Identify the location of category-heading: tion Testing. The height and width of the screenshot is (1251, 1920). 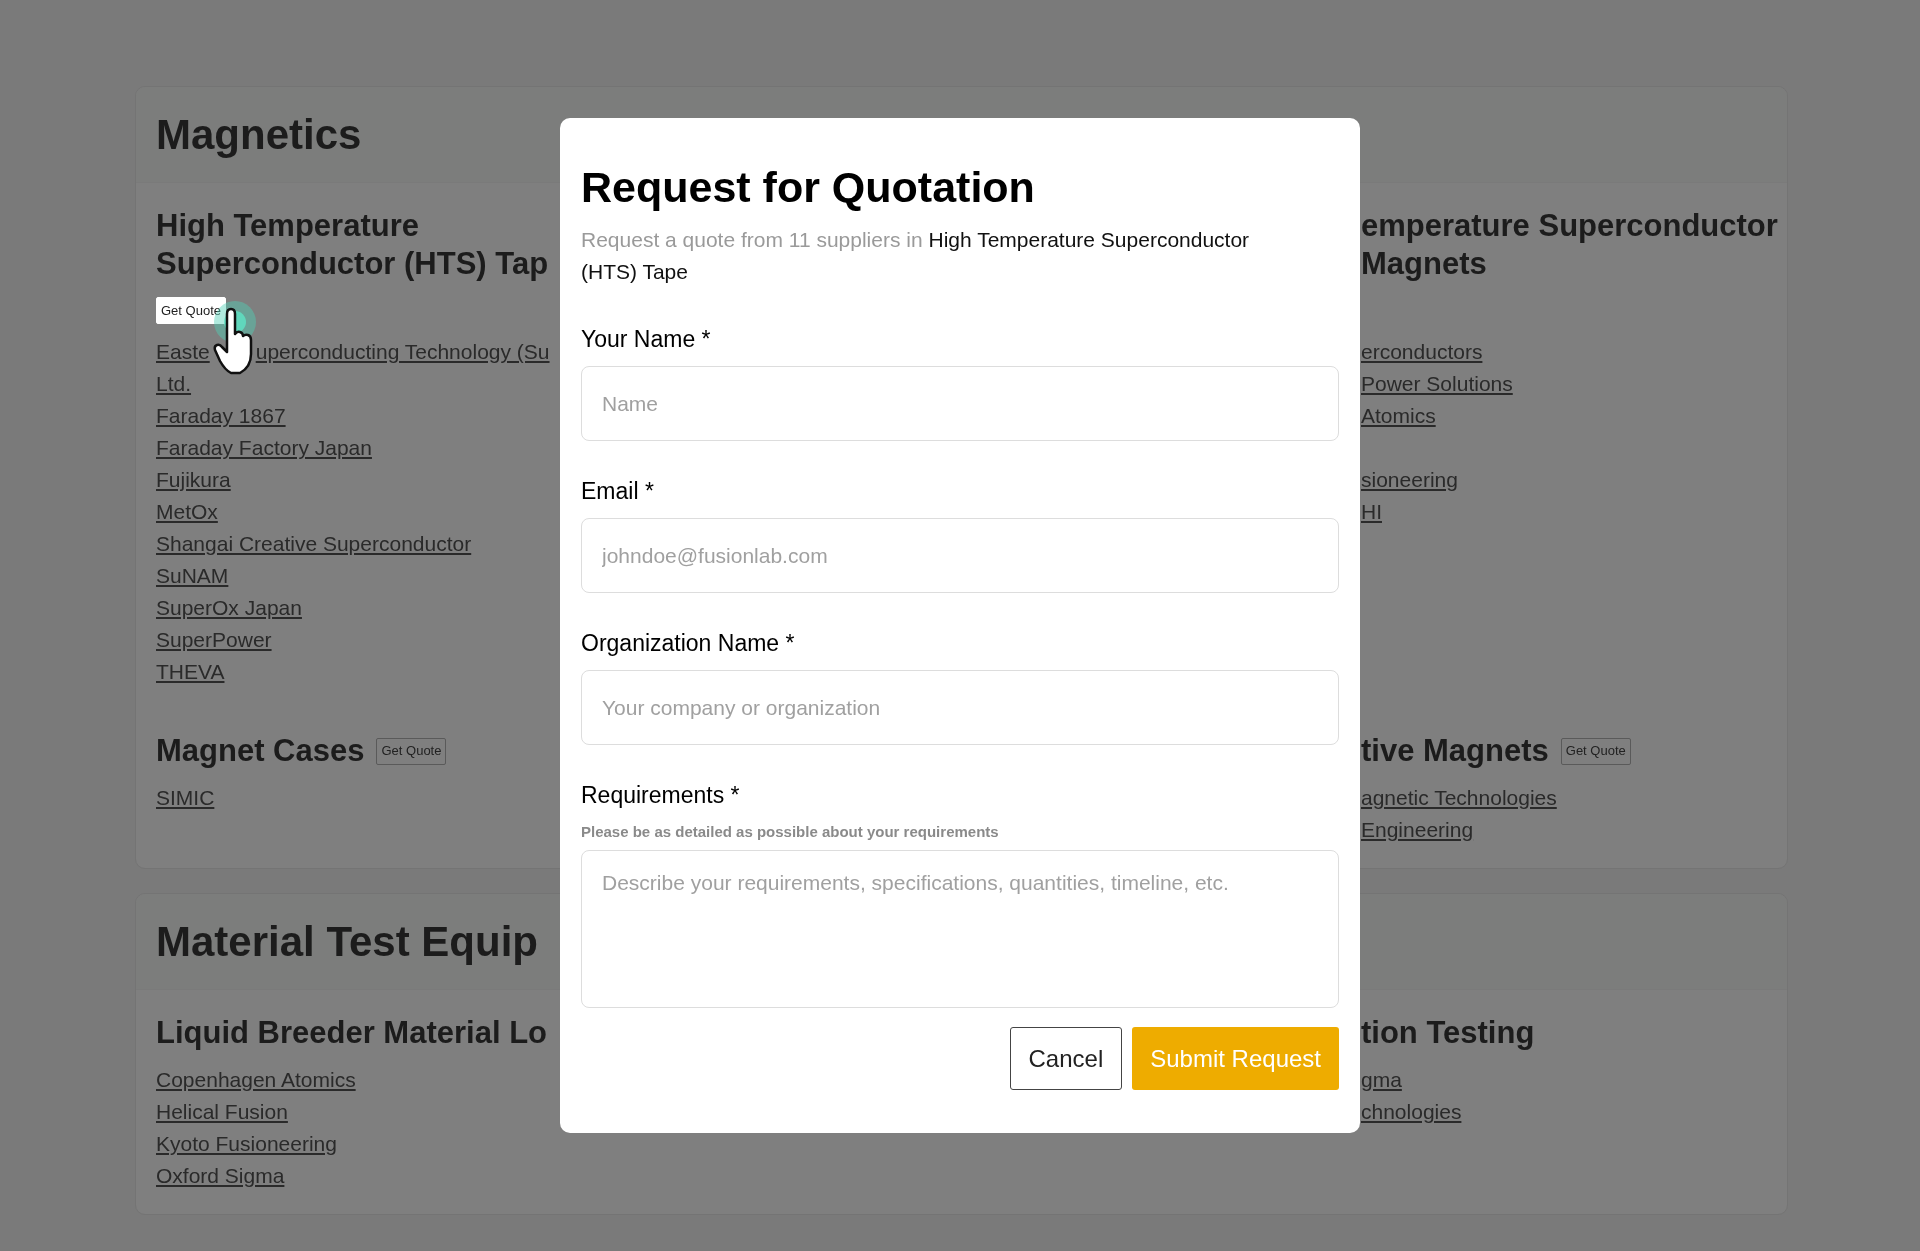
(1448, 1033).